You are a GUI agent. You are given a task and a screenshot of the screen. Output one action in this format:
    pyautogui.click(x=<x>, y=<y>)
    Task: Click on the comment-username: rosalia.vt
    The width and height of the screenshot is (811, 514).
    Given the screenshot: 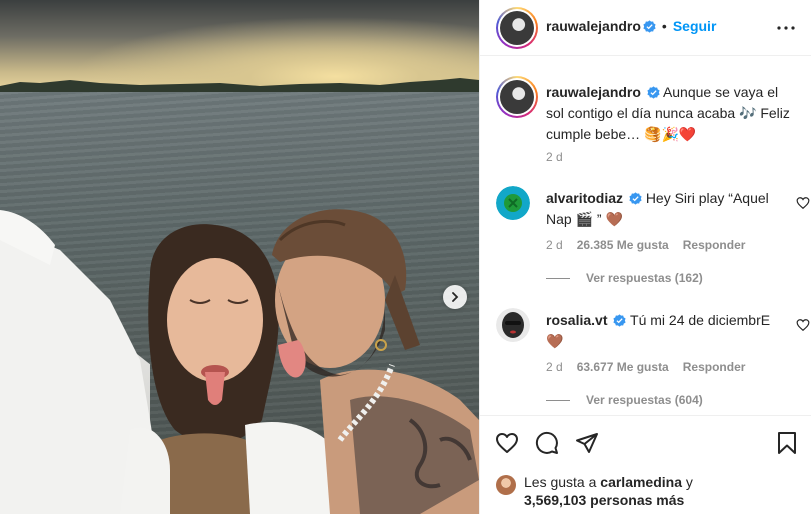 What is the action you would take?
    pyautogui.click(x=576, y=320)
    